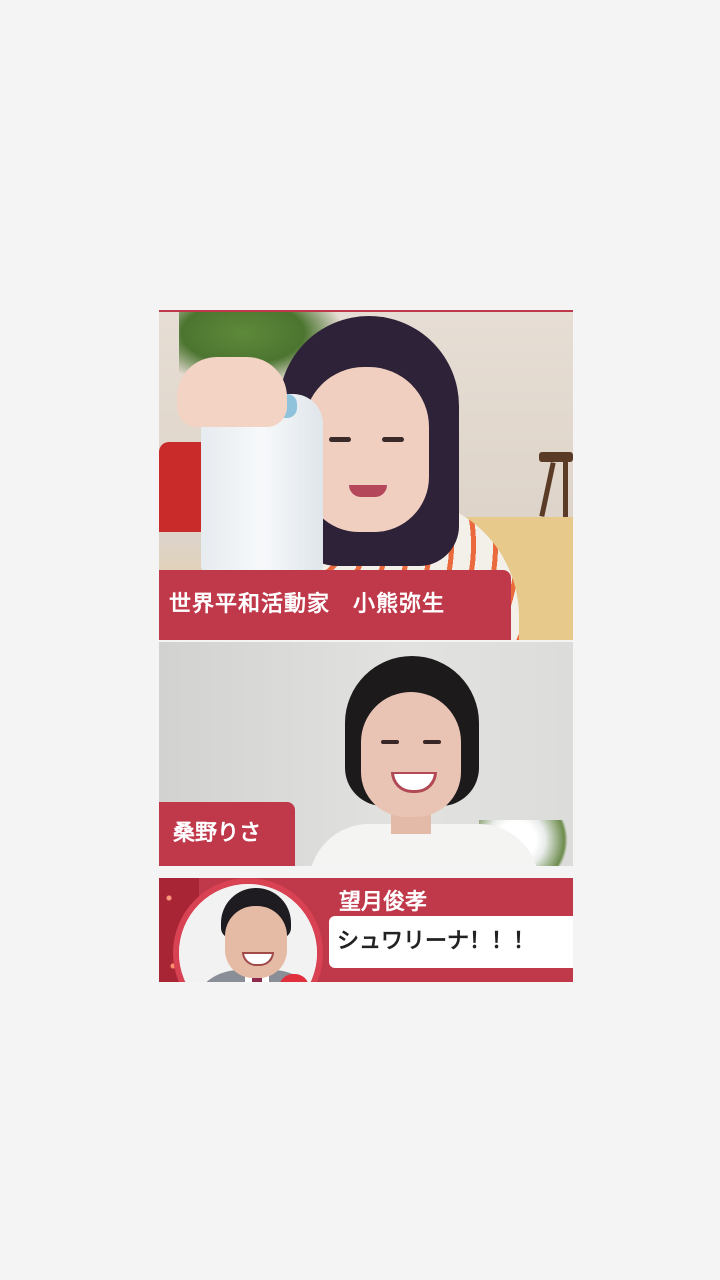  I want to click on background-table, so click(556, 487).